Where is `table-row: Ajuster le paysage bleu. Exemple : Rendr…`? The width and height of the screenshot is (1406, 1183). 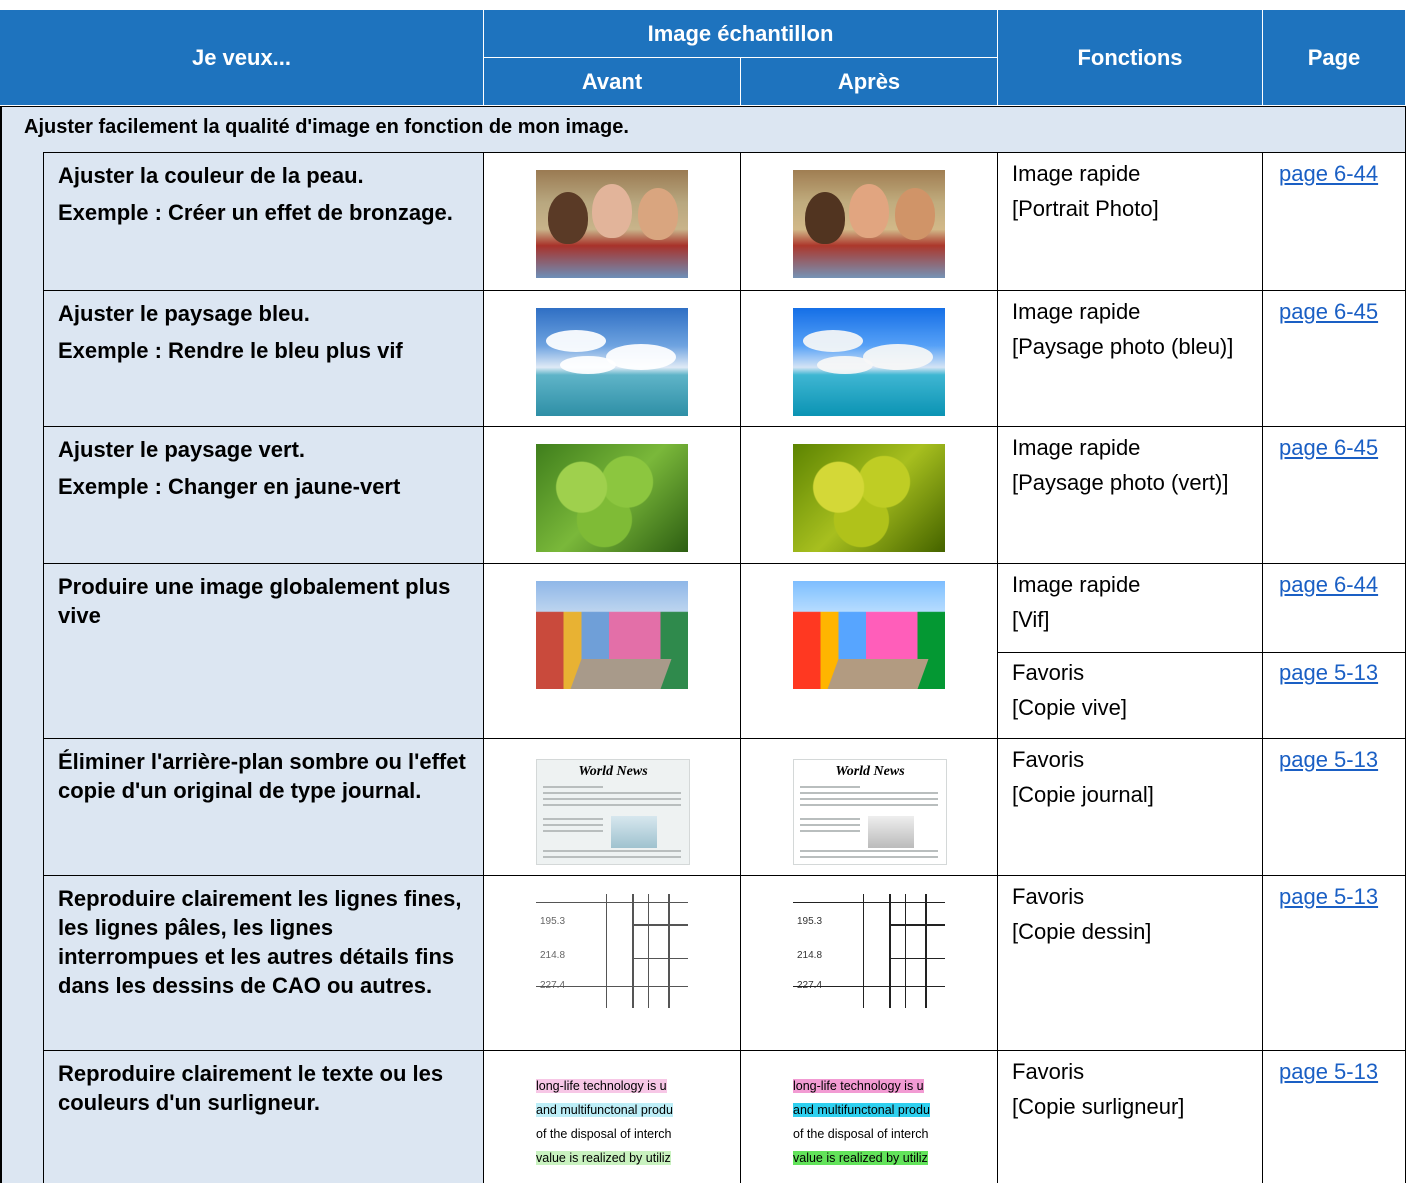
table-row: Ajuster le paysage bleu. Exemple : Rendr… is located at coordinates (725, 358).